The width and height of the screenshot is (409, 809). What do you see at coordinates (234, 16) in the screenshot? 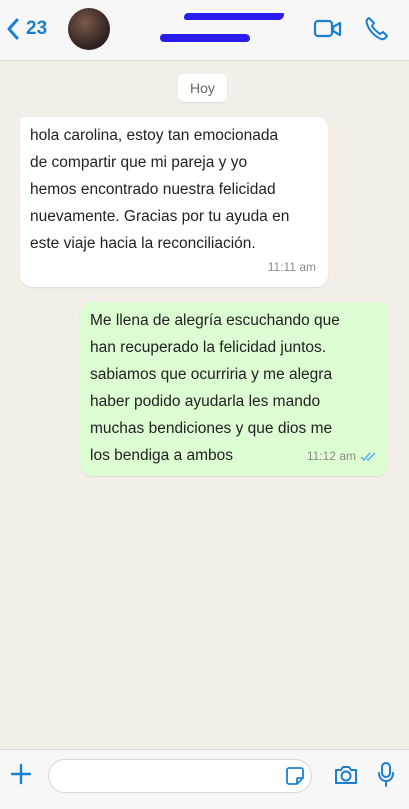
I see `contact-name` at bounding box center [234, 16].